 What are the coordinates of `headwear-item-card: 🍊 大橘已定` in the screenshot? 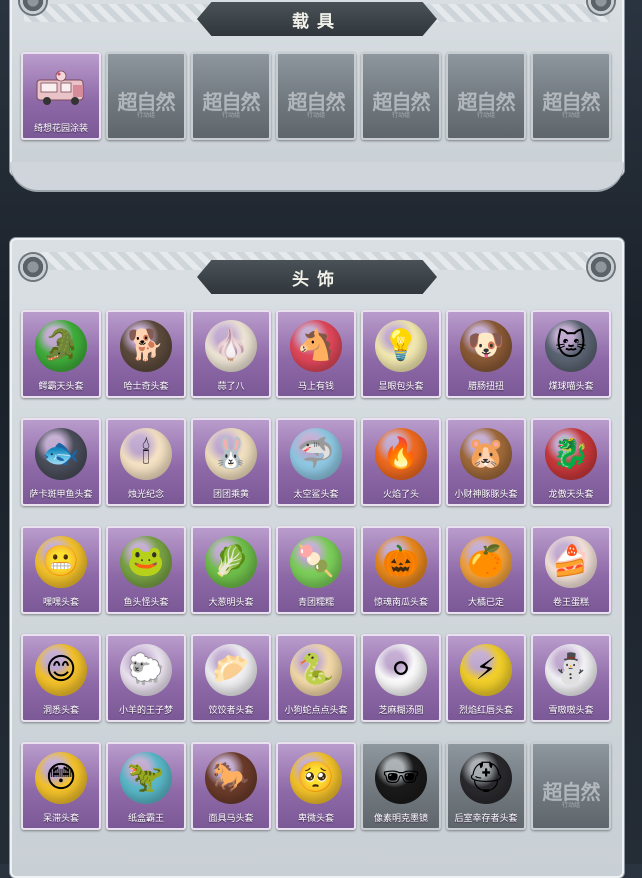 It's located at (486, 570).